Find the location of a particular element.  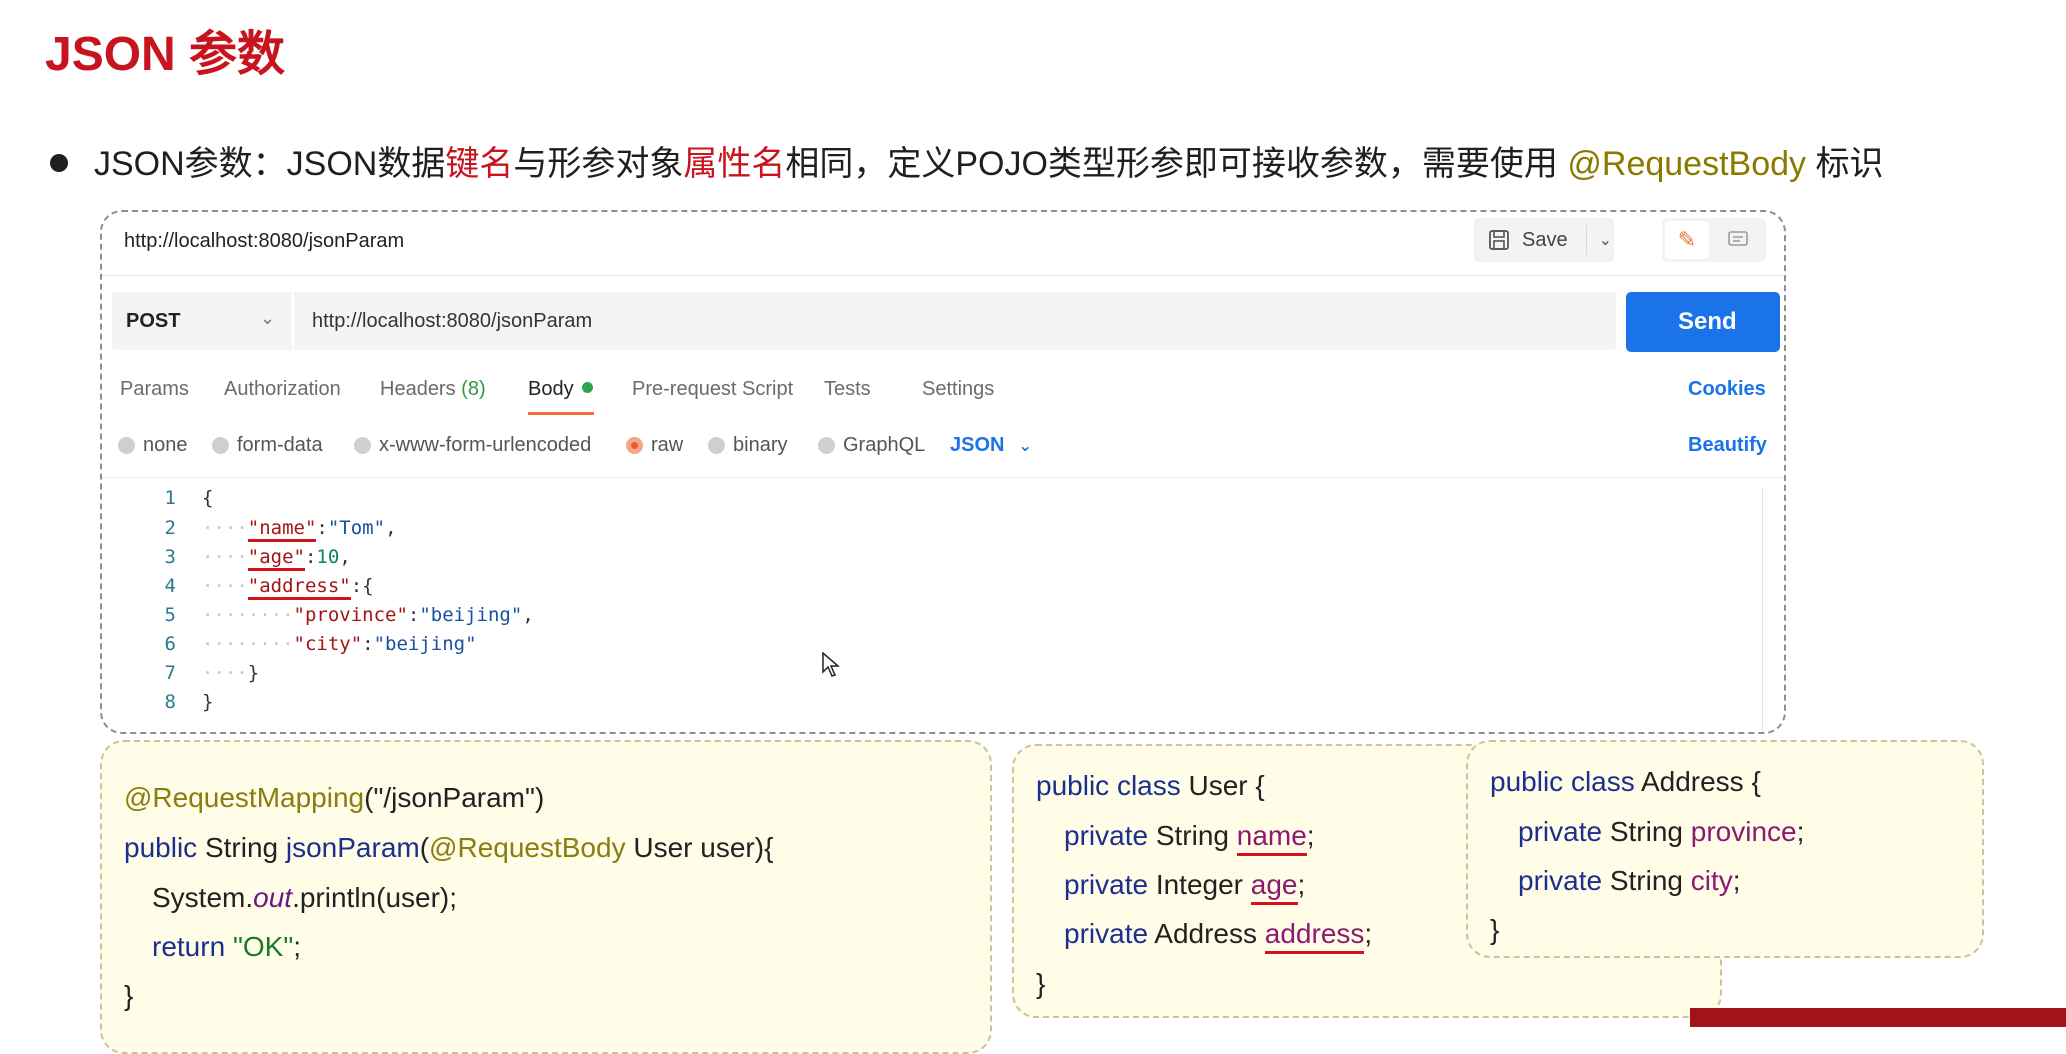

code-line: { is located at coordinates (207, 498).